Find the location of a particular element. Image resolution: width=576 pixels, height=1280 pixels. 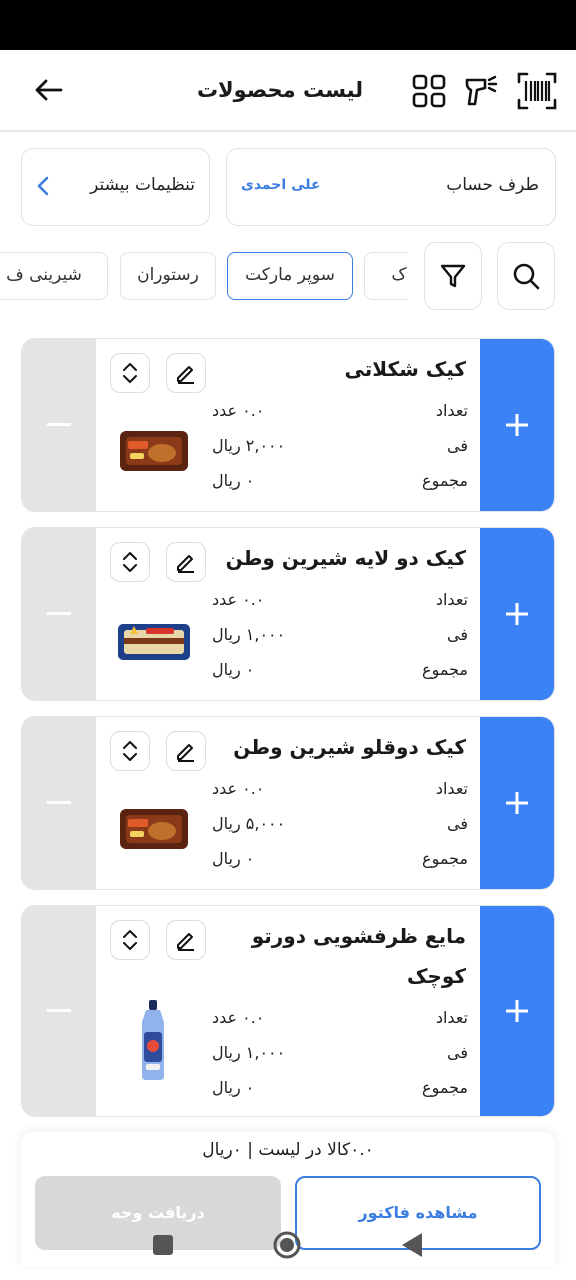

chevron-left-icon is located at coordinates (43, 188).